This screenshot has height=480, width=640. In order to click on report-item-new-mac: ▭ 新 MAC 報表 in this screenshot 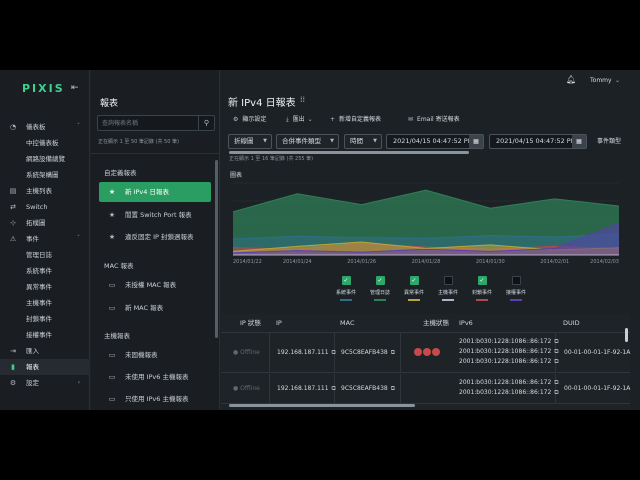, I will do `click(155, 308)`.